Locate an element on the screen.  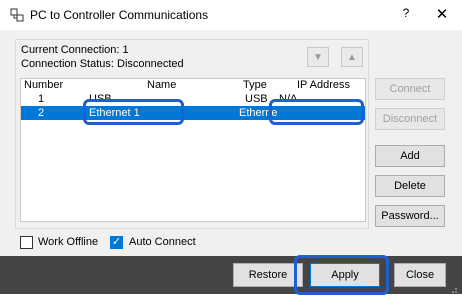
arrow-up-icon: ▲ is located at coordinates (352, 57).